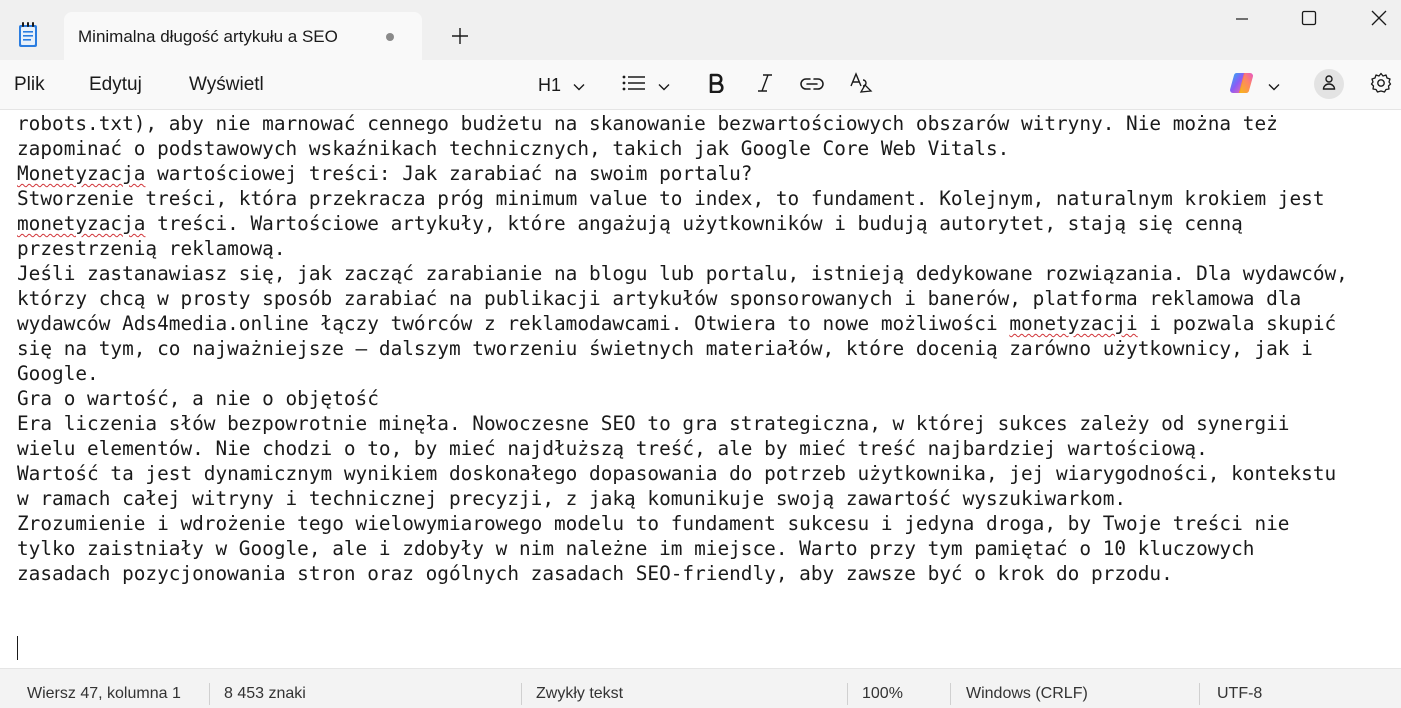  I want to click on account-button, so click(1329, 84).